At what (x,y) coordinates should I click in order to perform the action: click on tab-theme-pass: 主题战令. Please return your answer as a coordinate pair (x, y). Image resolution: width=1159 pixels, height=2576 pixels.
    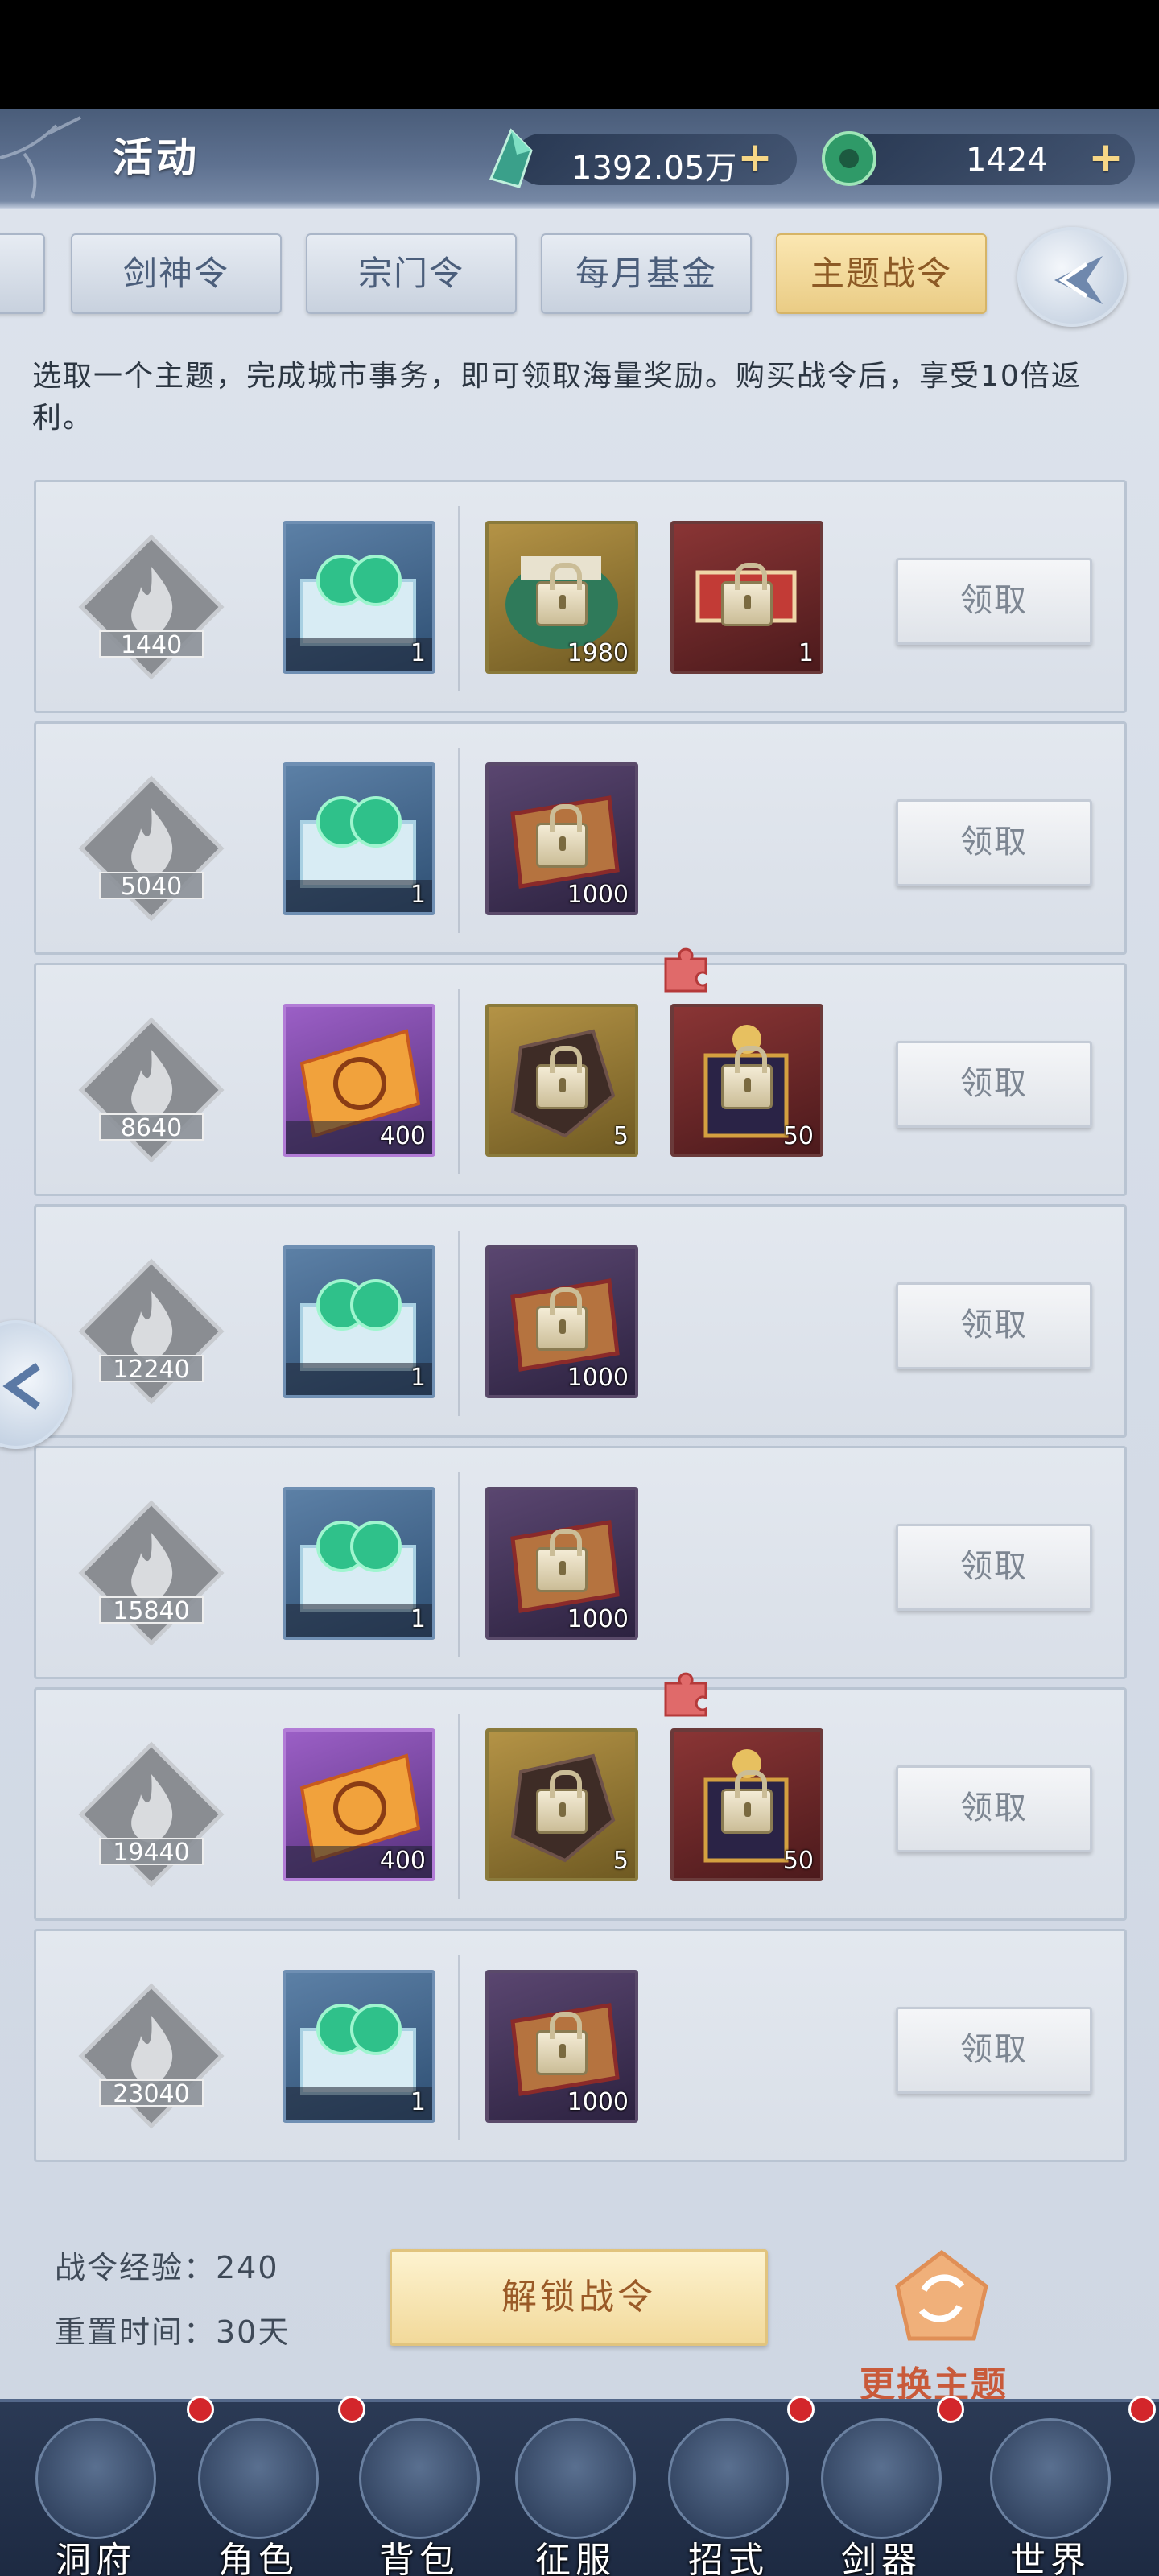
    Looking at the image, I should click on (881, 273).